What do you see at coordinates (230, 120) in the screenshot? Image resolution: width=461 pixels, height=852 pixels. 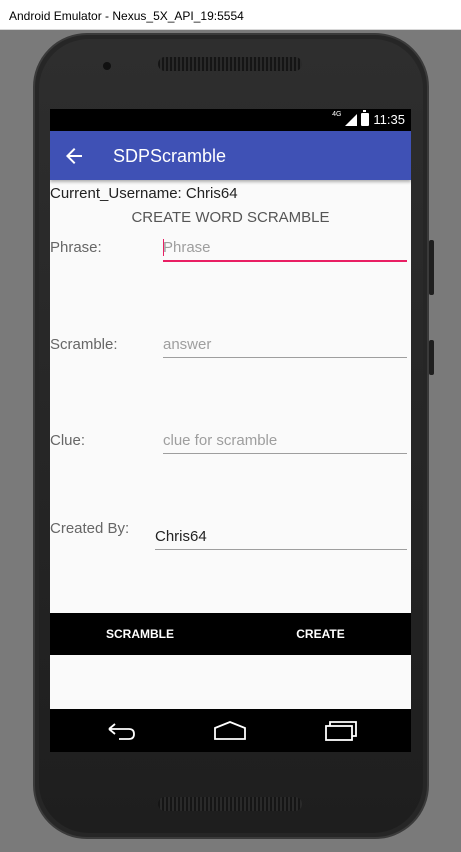 I see `status-bar: 4G 11:35` at bounding box center [230, 120].